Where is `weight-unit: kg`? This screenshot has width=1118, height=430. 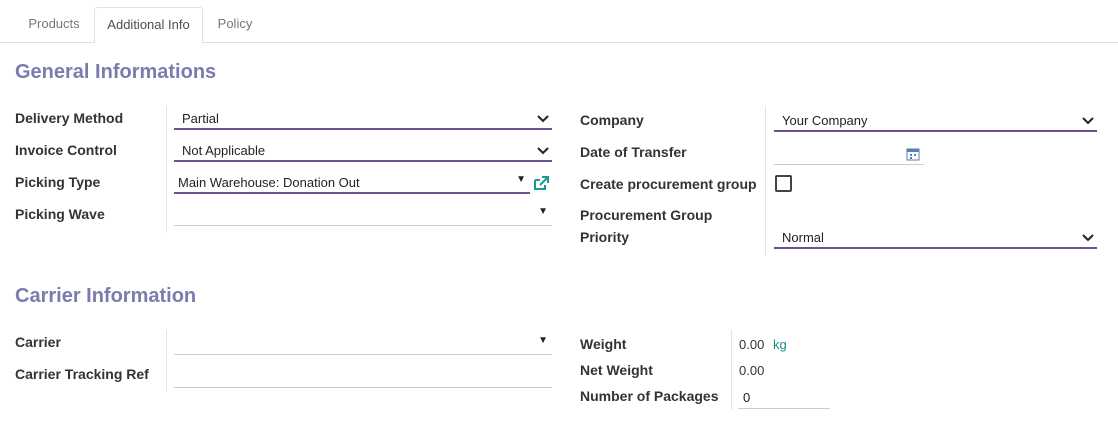 weight-unit: kg is located at coordinates (780, 344).